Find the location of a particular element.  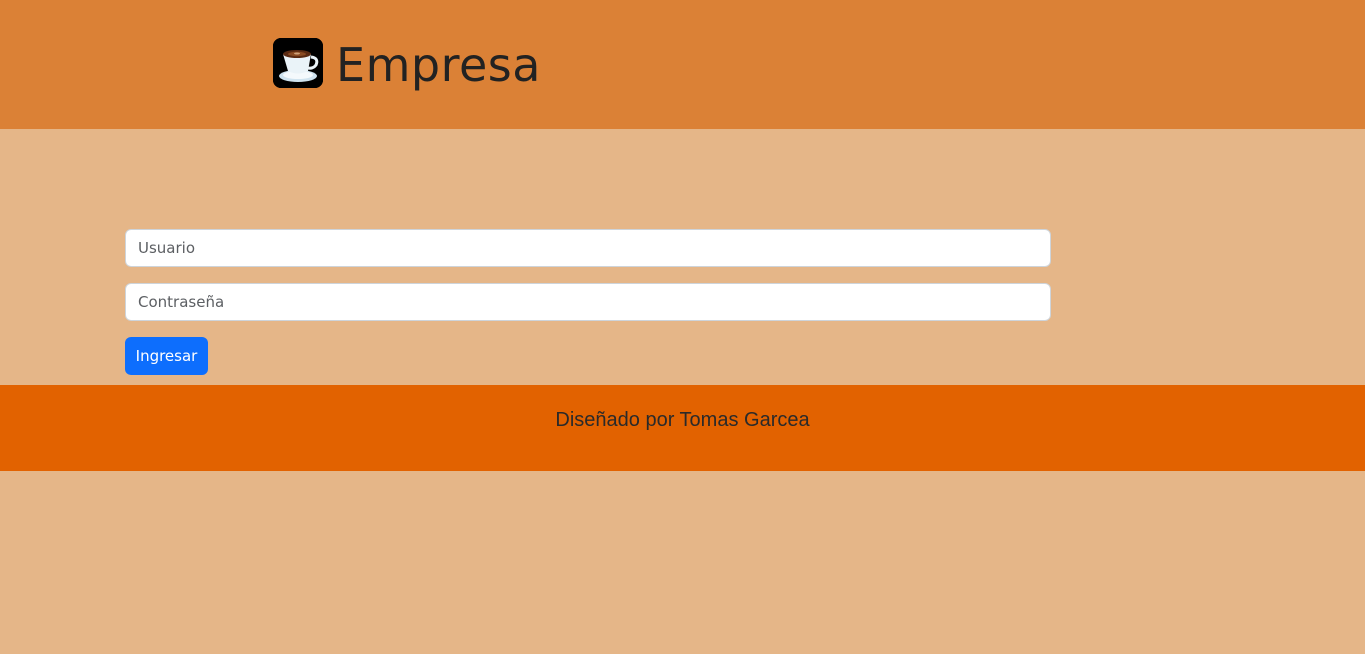

password-input is located at coordinates (588, 302).